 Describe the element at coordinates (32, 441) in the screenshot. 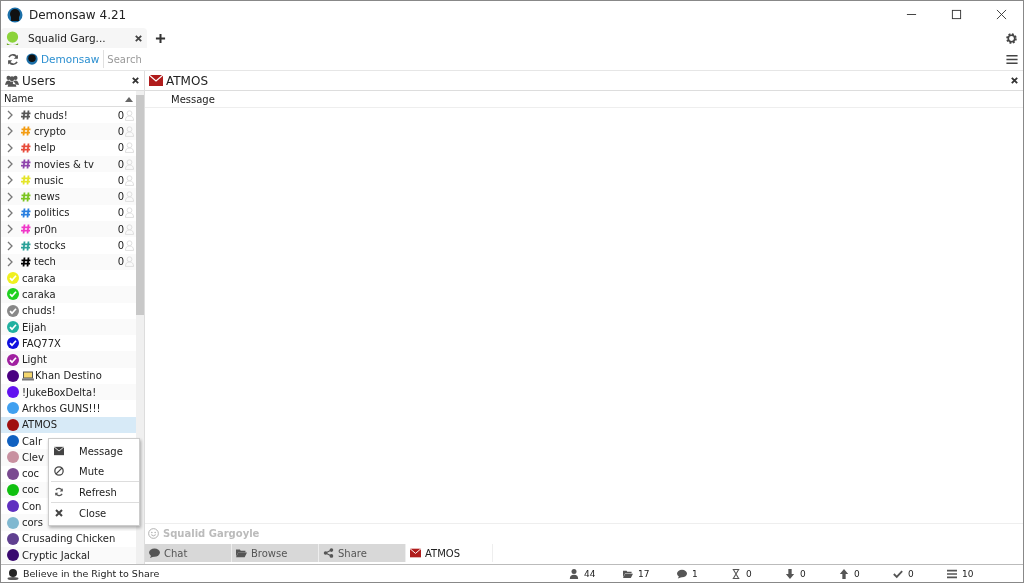

I see `user-name: Calr` at that location.